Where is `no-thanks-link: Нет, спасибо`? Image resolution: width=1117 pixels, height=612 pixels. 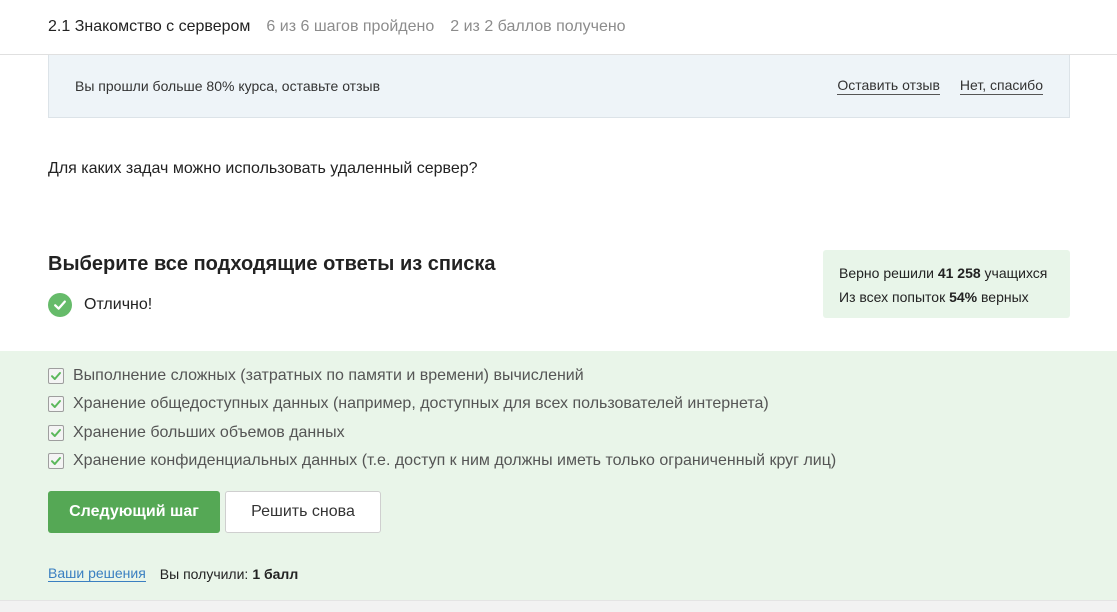
no-thanks-link: Нет, спасибо is located at coordinates (1001, 86).